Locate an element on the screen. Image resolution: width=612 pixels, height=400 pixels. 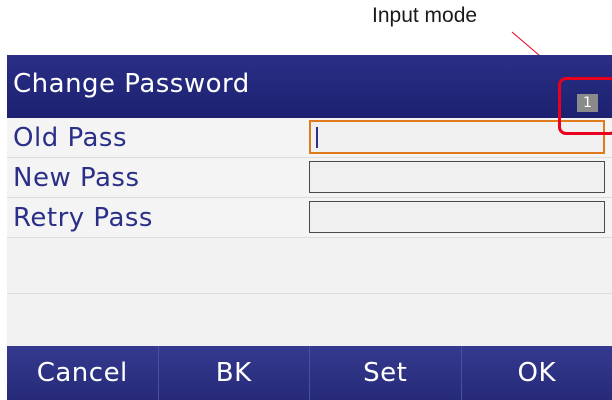
retry-pass-input is located at coordinates (457, 217).